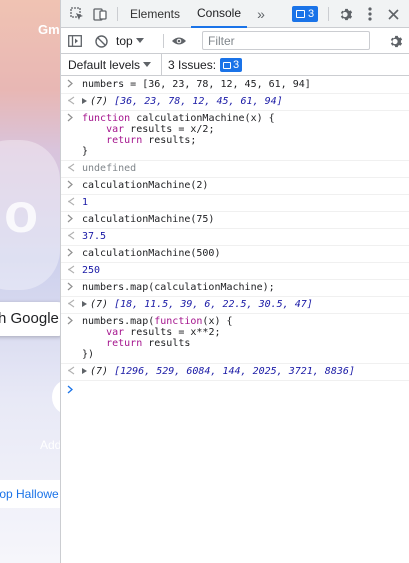 The image size is (409, 563). Describe the element at coordinates (346, 14) in the screenshot. I see `settings-gear-icon` at that location.